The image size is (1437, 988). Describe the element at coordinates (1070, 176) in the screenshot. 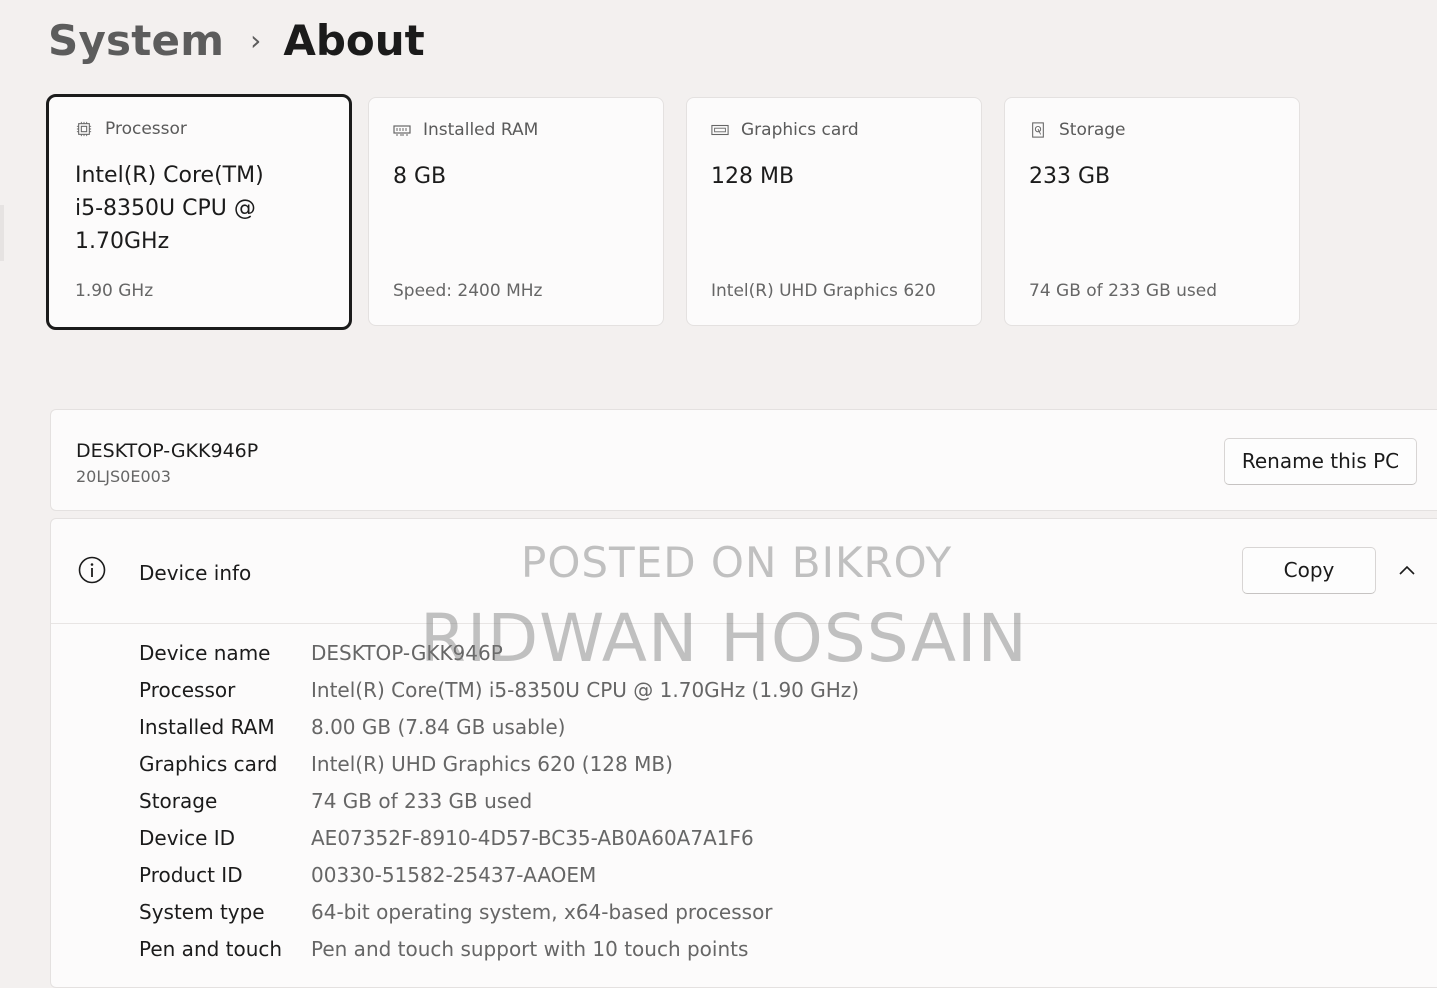

I see `card-value: 233 GB` at that location.